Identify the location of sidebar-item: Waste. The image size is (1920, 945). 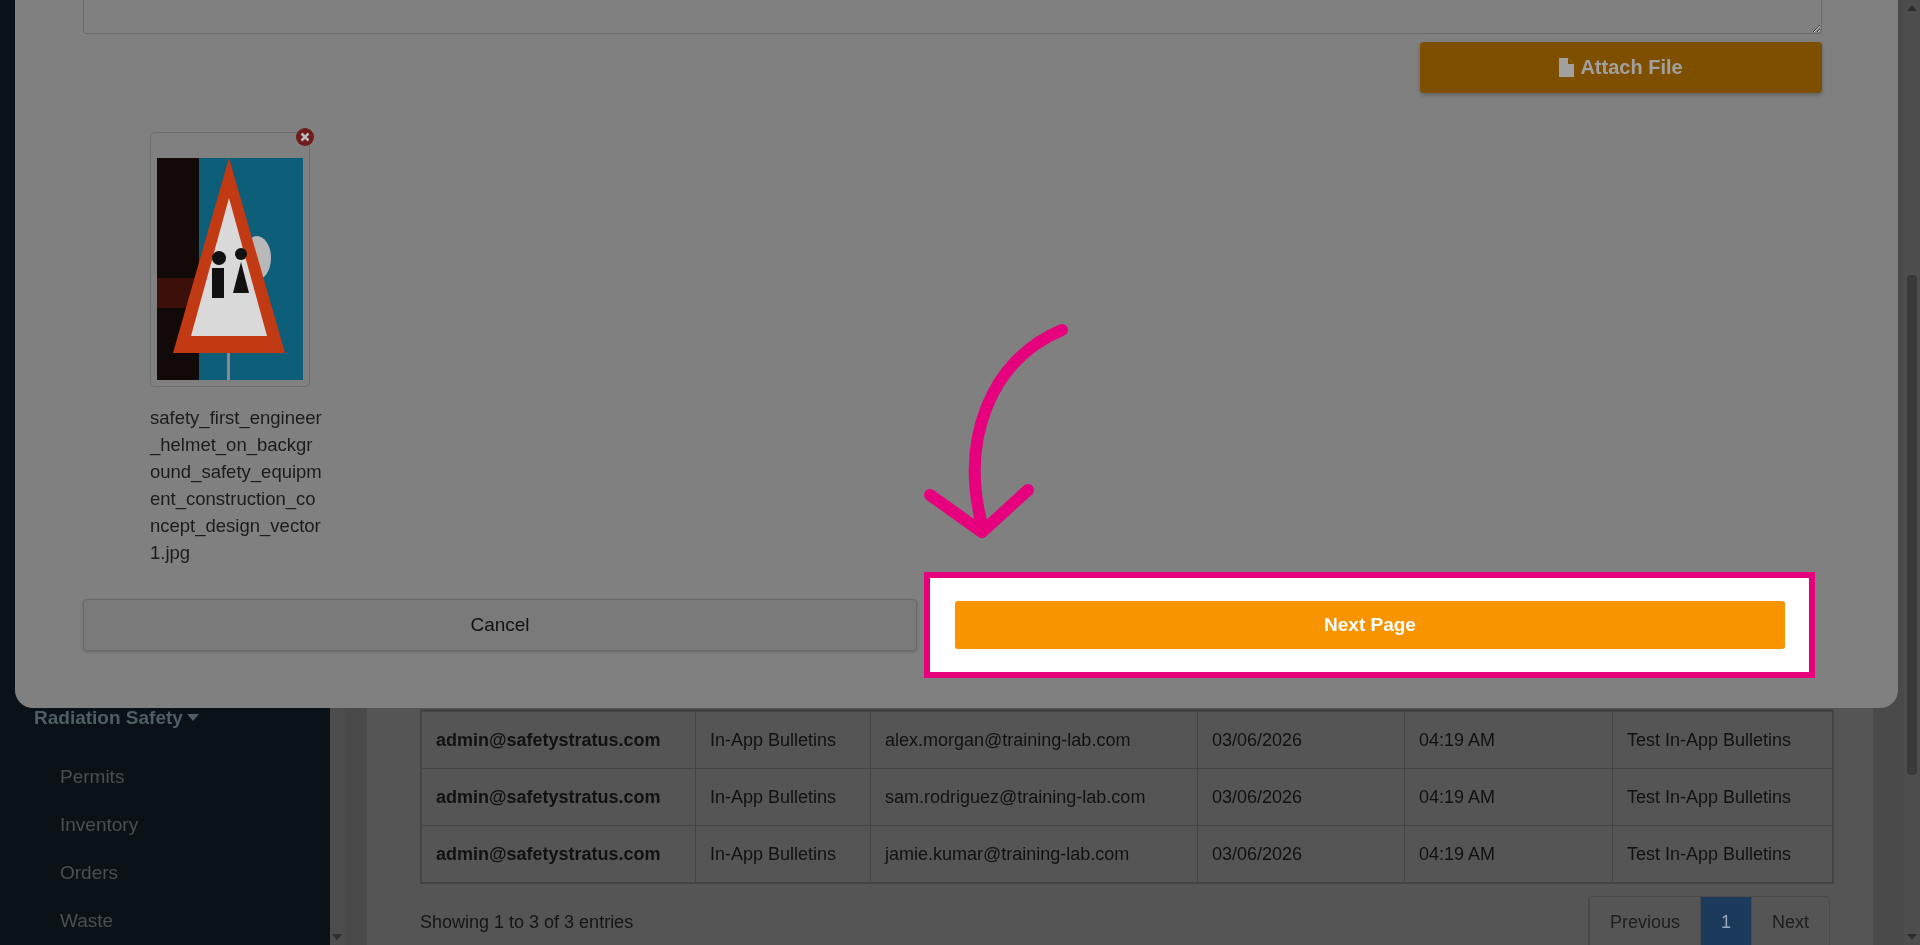
(165, 921).